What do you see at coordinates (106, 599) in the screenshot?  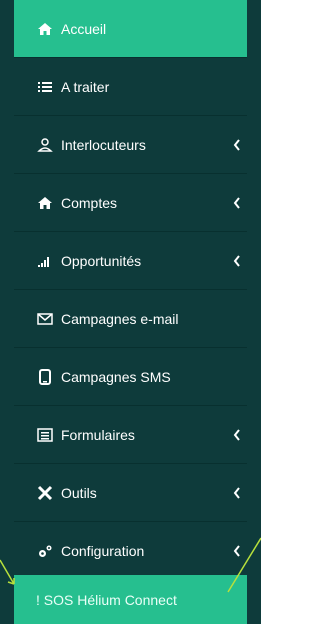 I see `sidebar-item-label: ! SOS Hélium Connect` at bounding box center [106, 599].